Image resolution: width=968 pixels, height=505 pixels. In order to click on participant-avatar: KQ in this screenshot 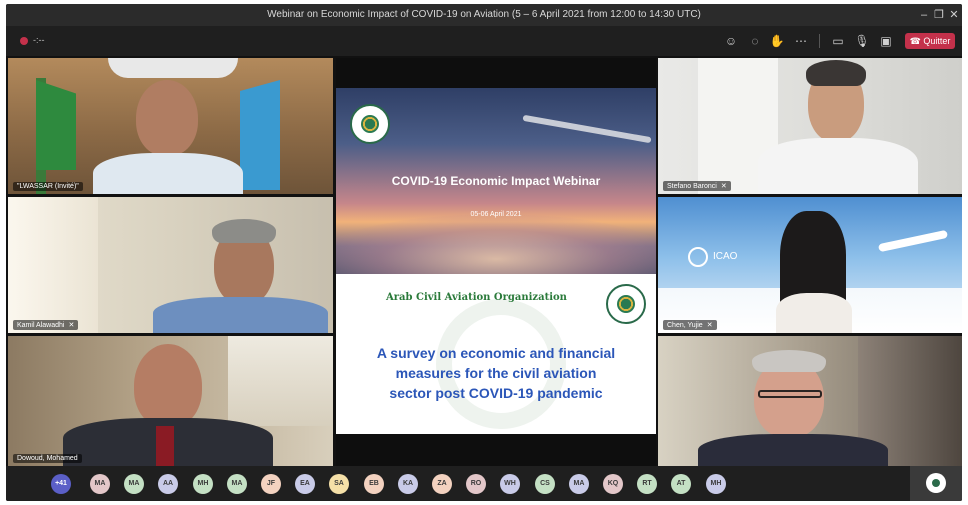, I will do `click(613, 484)`.